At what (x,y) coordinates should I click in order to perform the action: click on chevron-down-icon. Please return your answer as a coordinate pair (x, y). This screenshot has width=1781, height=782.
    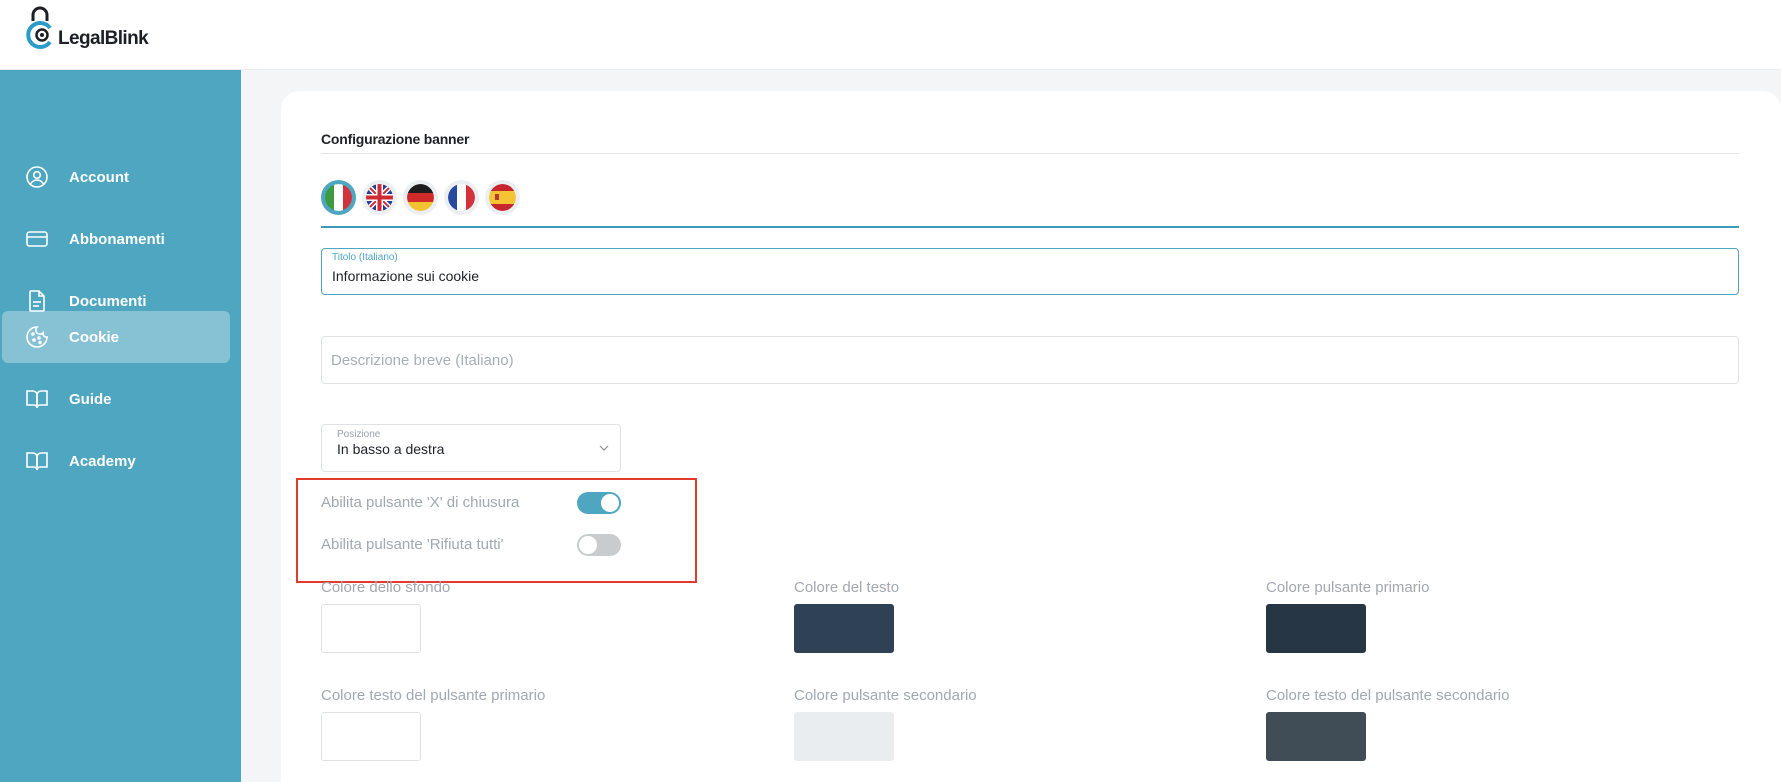
    Looking at the image, I should click on (604, 448).